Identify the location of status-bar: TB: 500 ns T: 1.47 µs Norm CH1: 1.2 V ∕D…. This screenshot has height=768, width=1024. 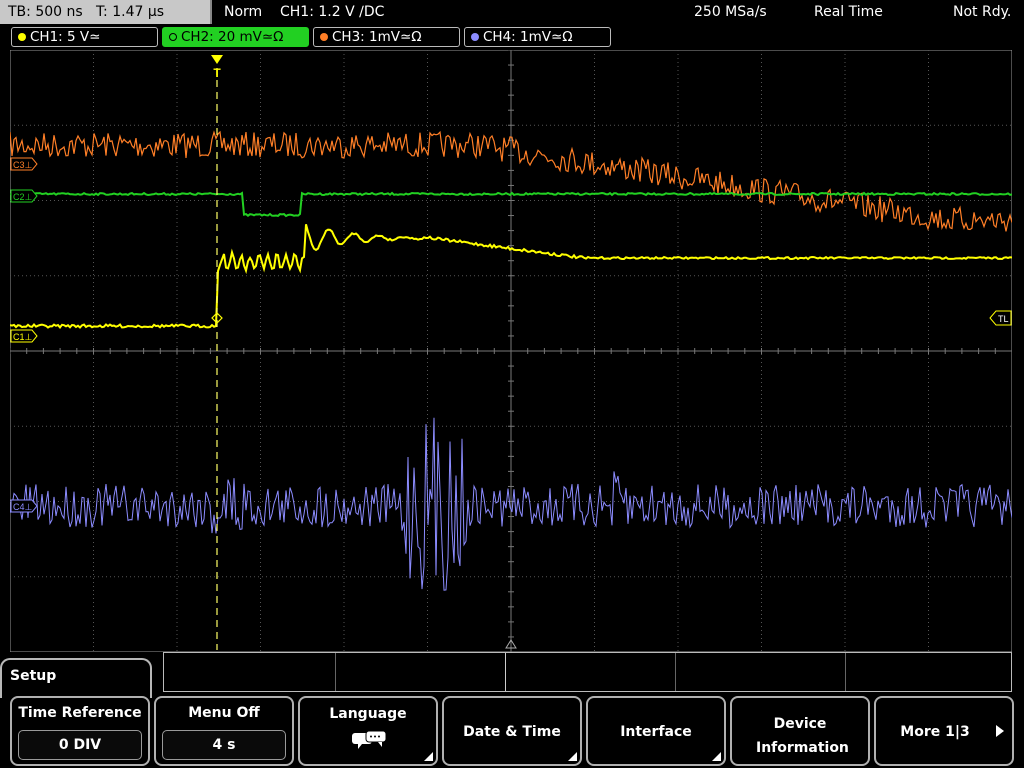
(512, 13).